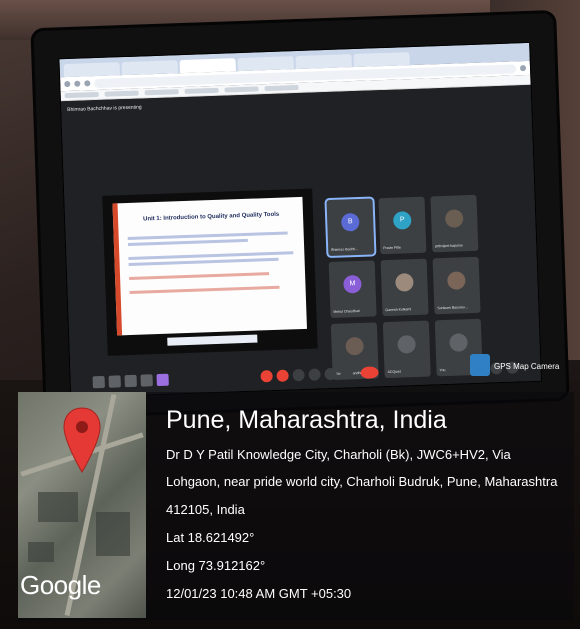 Image resolution: width=580 pixels, height=629 pixels. I want to click on back-icon, so click(67, 84).